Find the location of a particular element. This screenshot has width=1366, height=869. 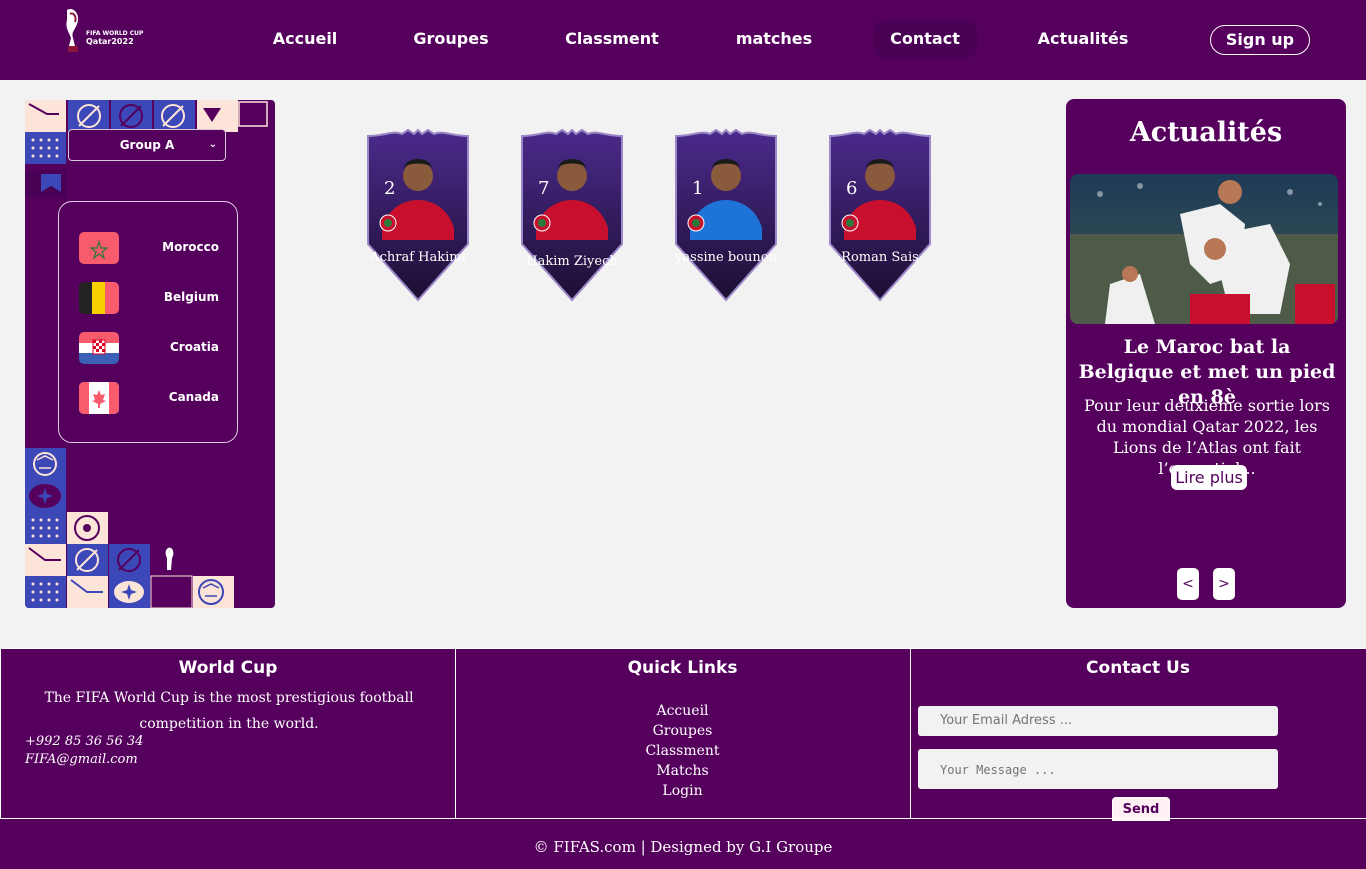

player-number: 1 is located at coordinates (698, 188).